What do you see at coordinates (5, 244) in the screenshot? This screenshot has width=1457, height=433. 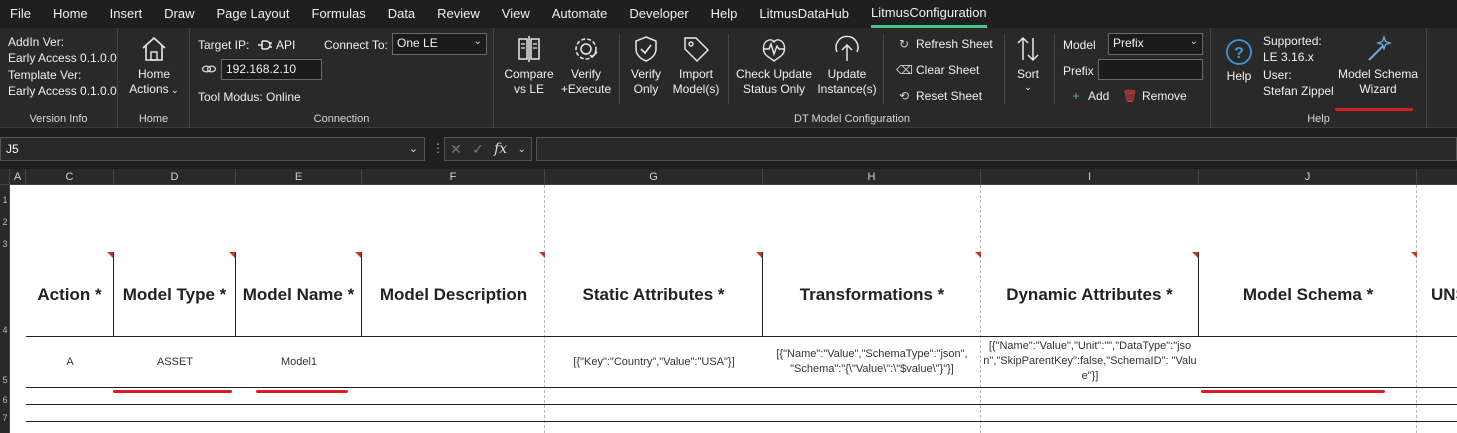 I see `row-header-3: 3` at bounding box center [5, 244].